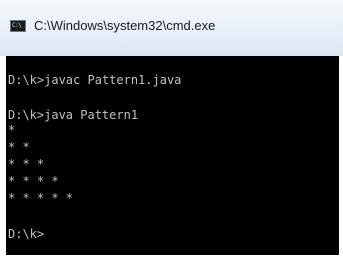 This screenshot has height=259, width=343. I want to click on pattern-row-4: * * * *, so click(33, 181).